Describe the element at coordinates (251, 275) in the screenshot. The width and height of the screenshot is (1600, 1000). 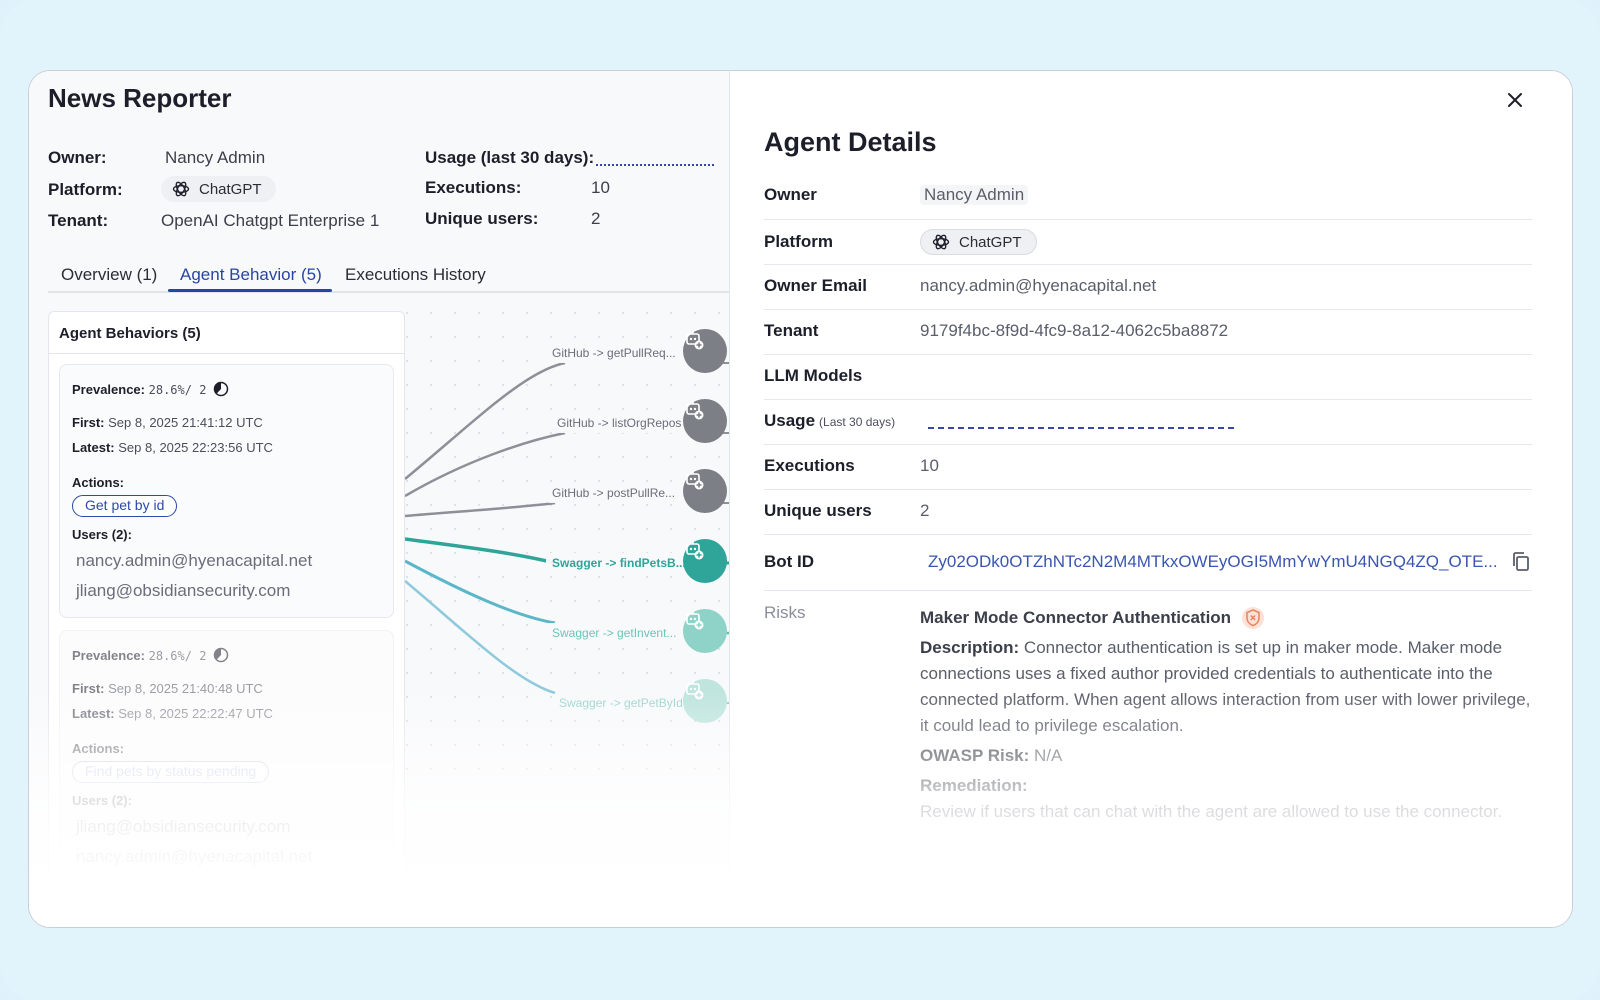
I see `tab-agent-behavior: Agent Behavior (5)` at that location.